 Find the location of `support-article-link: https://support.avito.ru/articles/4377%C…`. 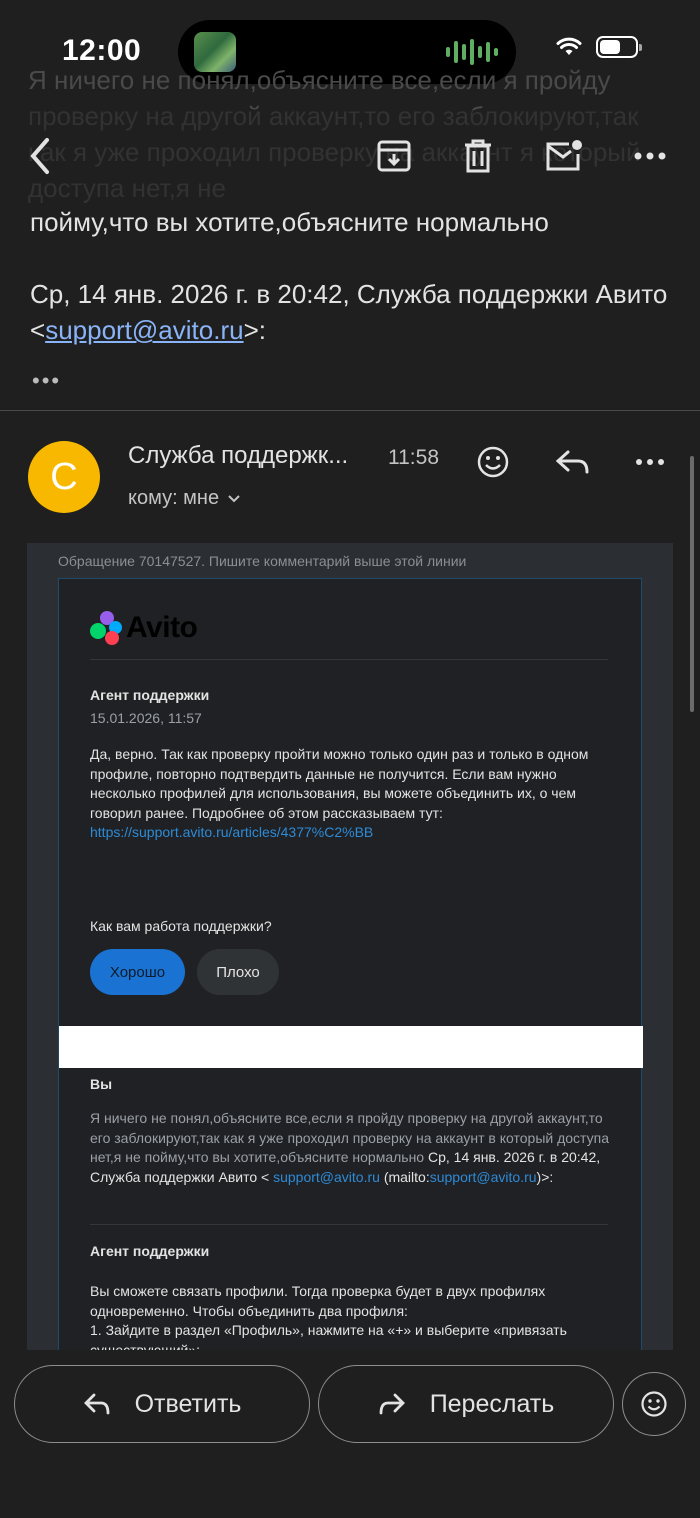

support-article-link: https://support.avito.ru/articles/4377%C… is located at coordinates (350, 833).